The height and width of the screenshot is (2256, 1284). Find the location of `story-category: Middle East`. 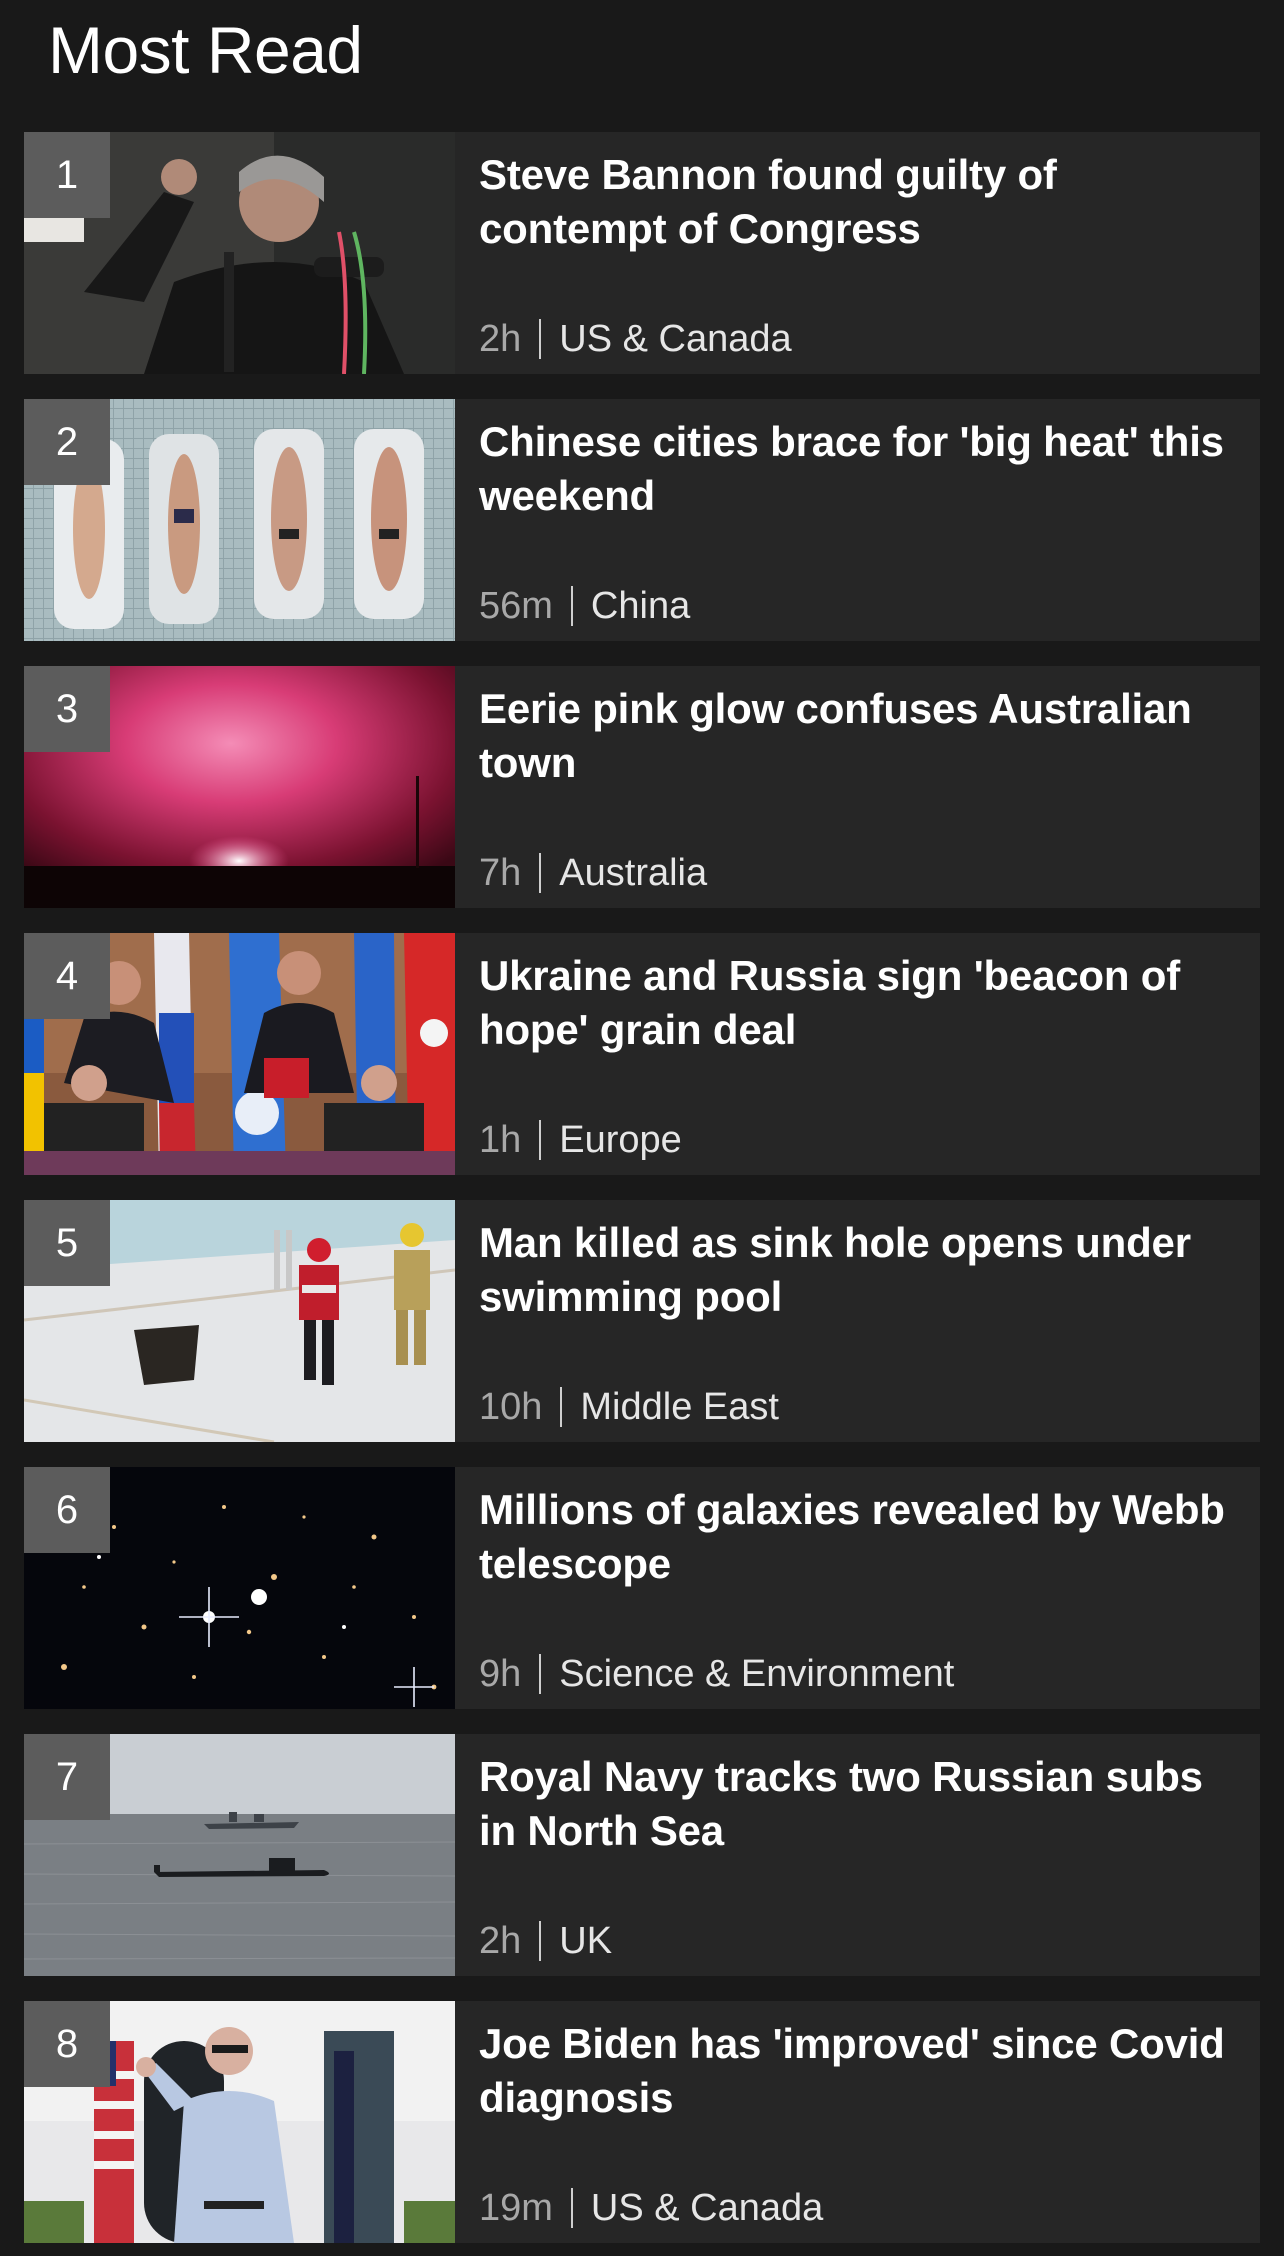

story-category: Middle East is located at coordinates (679, 1407).